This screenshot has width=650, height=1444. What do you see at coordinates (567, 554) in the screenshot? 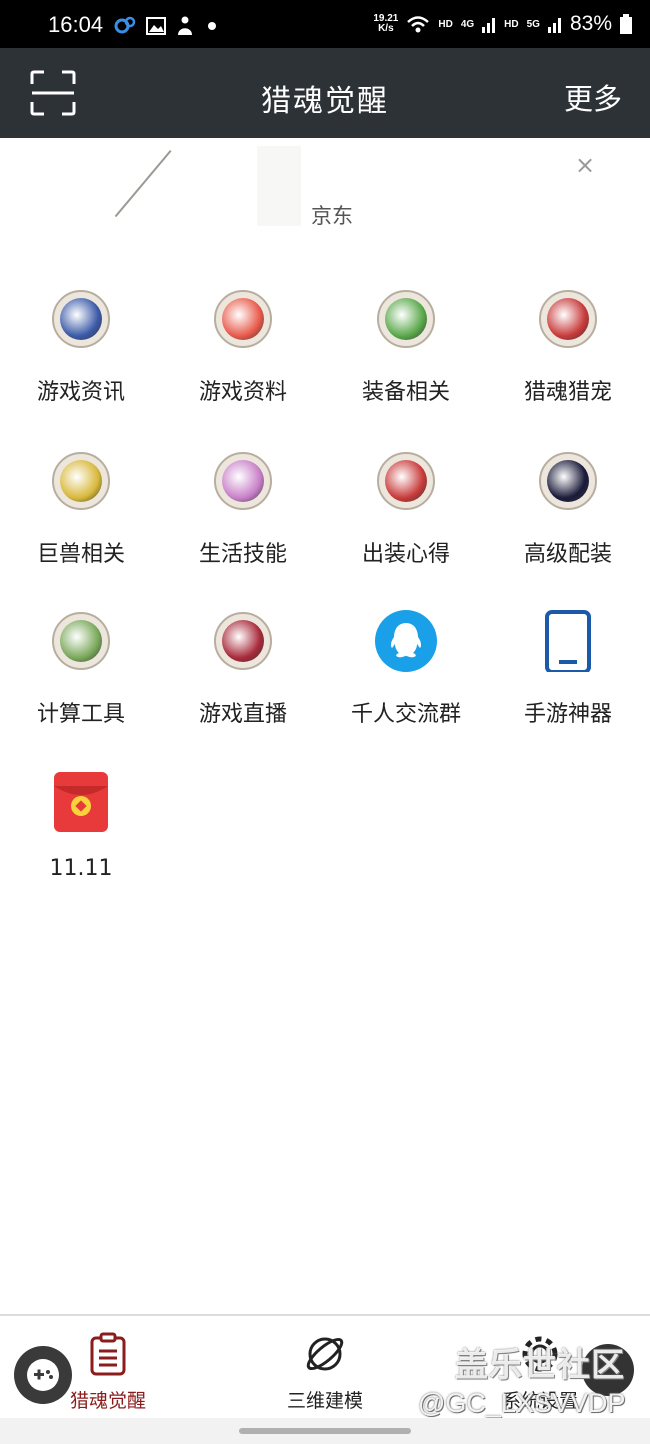
I see `menu-item-label: 高级配装` at bounding box center [567, 554].